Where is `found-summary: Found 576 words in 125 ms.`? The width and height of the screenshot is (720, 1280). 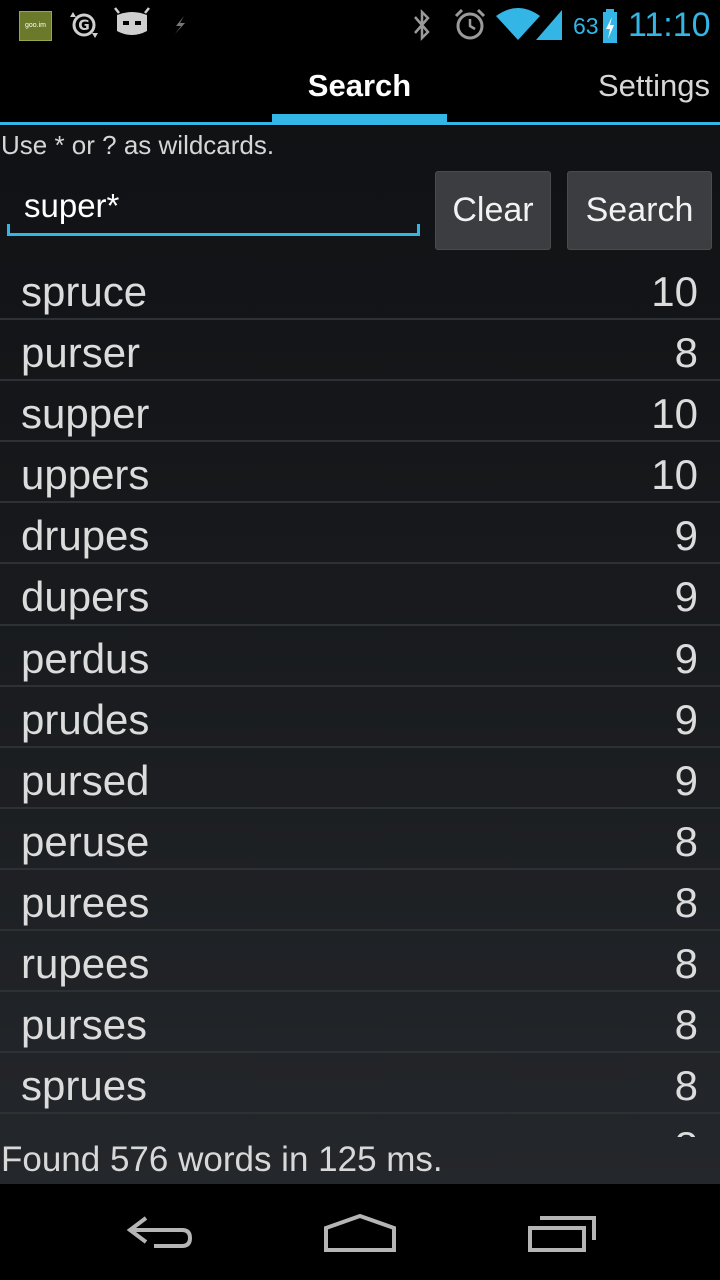 found-summary: Found 576 words in 125 ms. is located at coordinates (222, 1159).